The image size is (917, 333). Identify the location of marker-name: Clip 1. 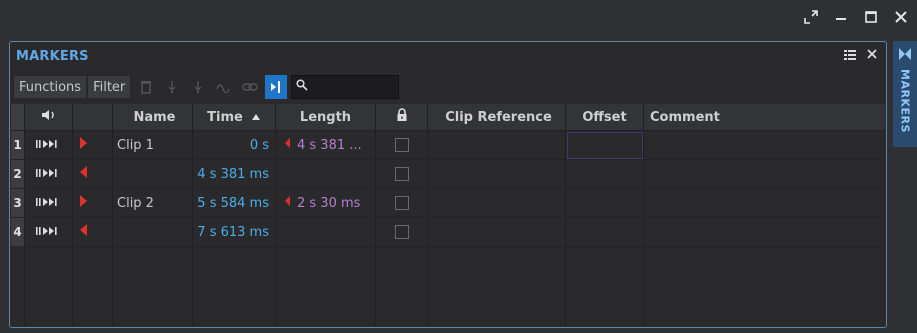
(153, 145).